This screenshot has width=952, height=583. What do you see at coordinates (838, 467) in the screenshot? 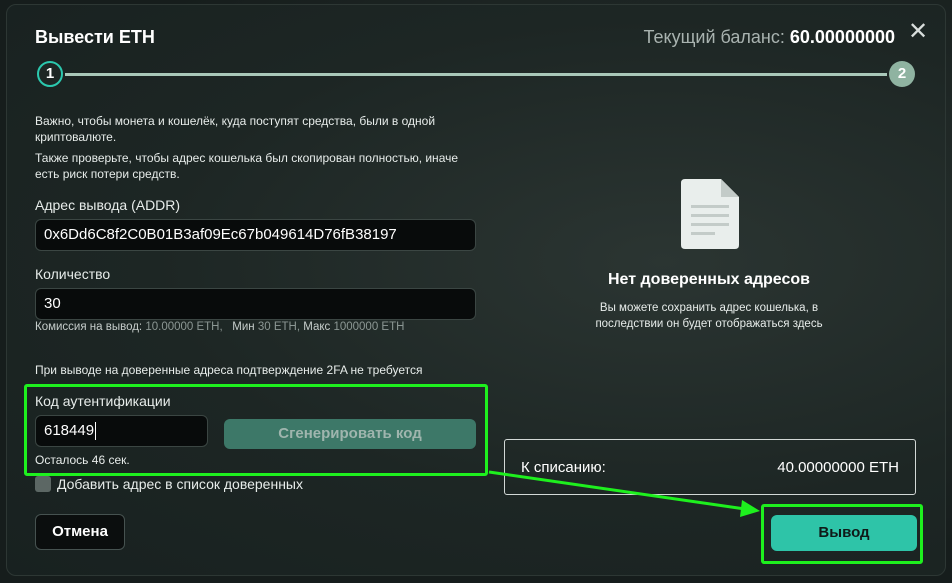
I see `charge-value: 40.00000000 ETH` at bounding box center [838, 467].